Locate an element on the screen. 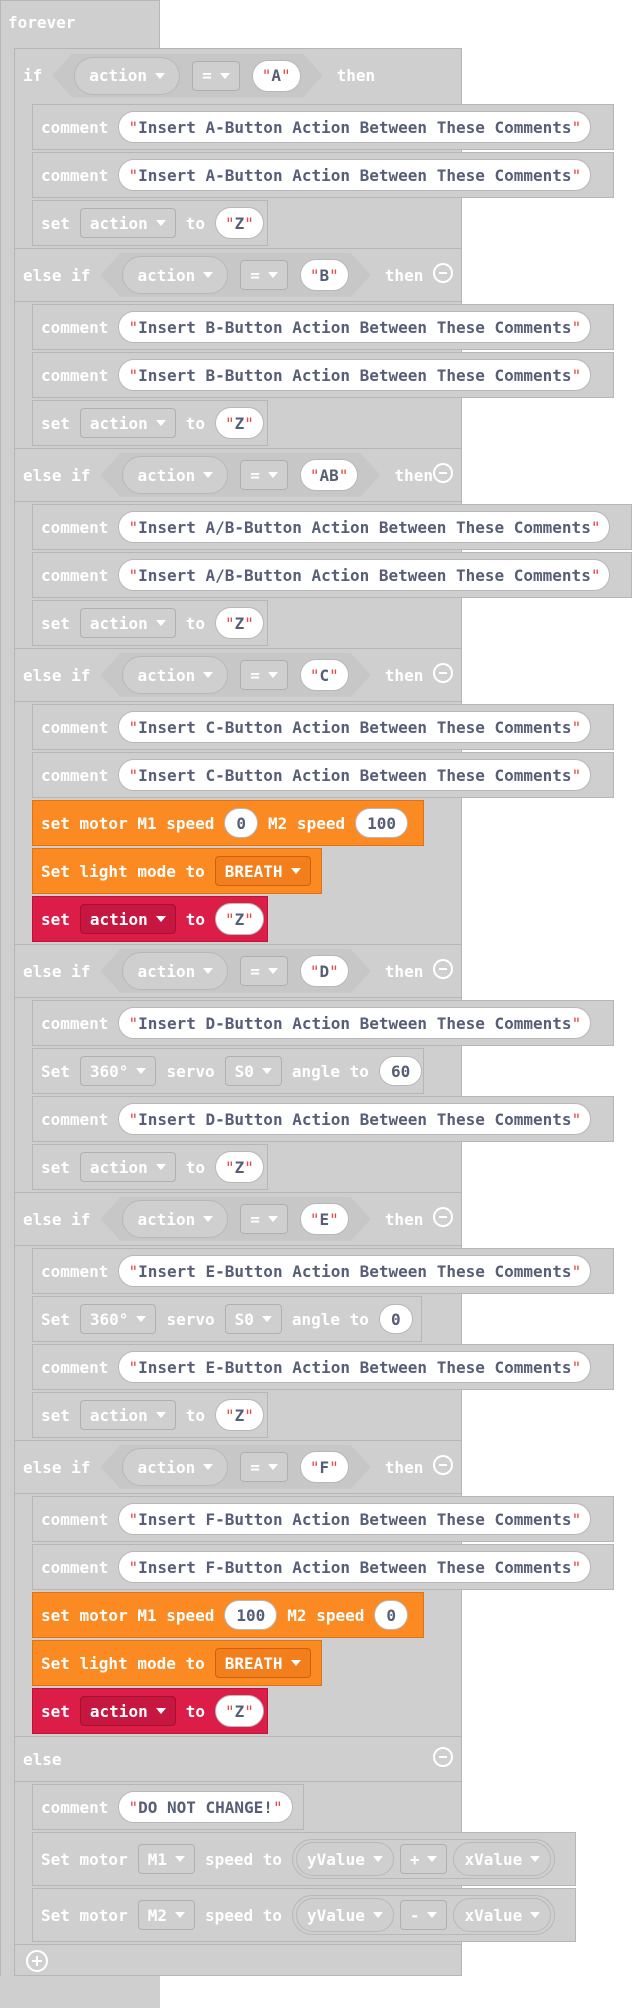  else-if-header-b: else if action = " B " then is located at coordinates (238, 275).